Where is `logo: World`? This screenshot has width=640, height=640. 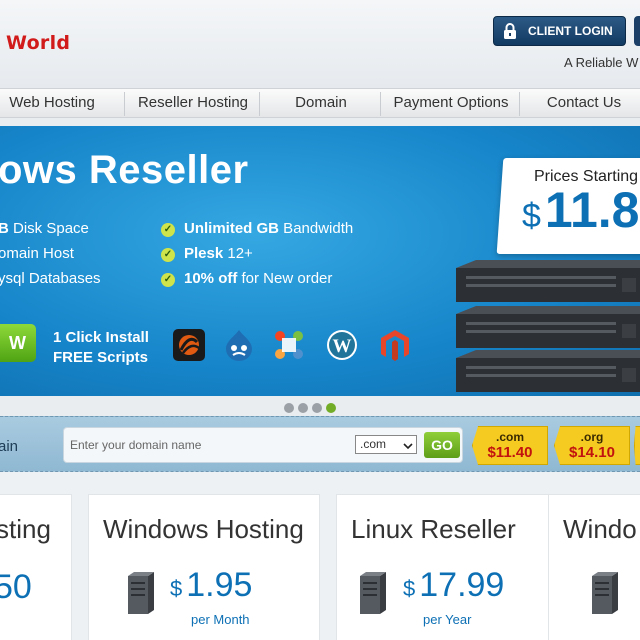 logo: World is located at coordinates (38, 43).